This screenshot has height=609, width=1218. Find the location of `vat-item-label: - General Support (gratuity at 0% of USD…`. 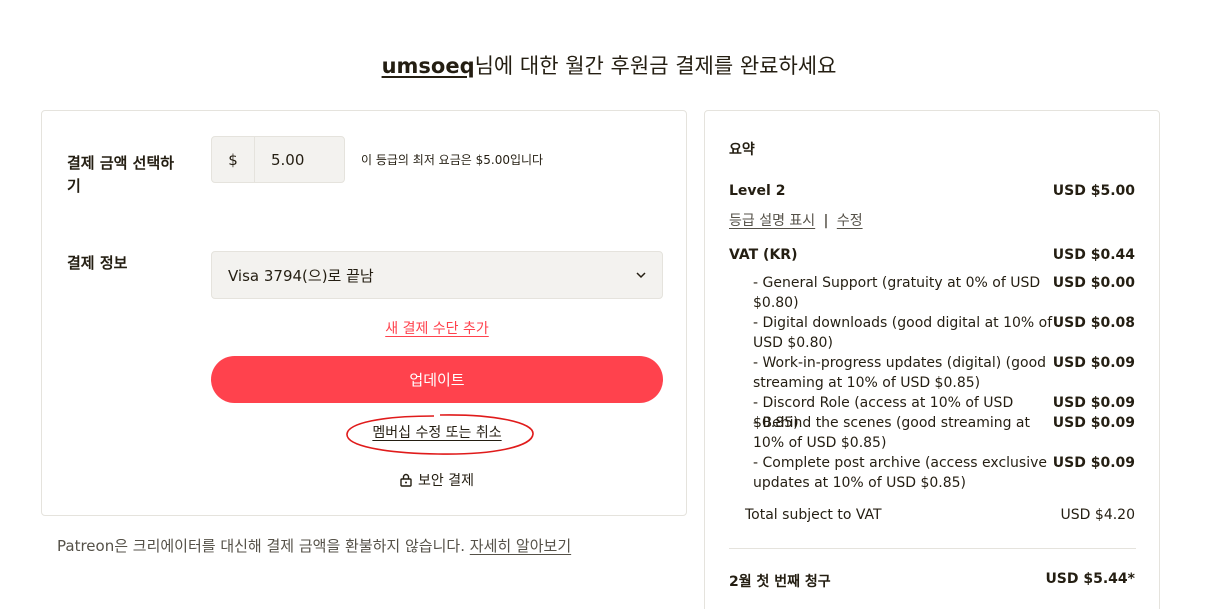

vat-item-label: - General Support (gratuity at 0% of USD… is located at coordinates (897, 293).